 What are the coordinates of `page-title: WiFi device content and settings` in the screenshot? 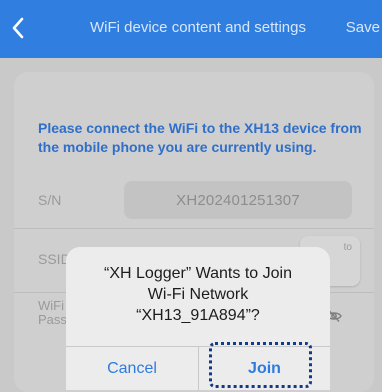 It's located at (198, 27).